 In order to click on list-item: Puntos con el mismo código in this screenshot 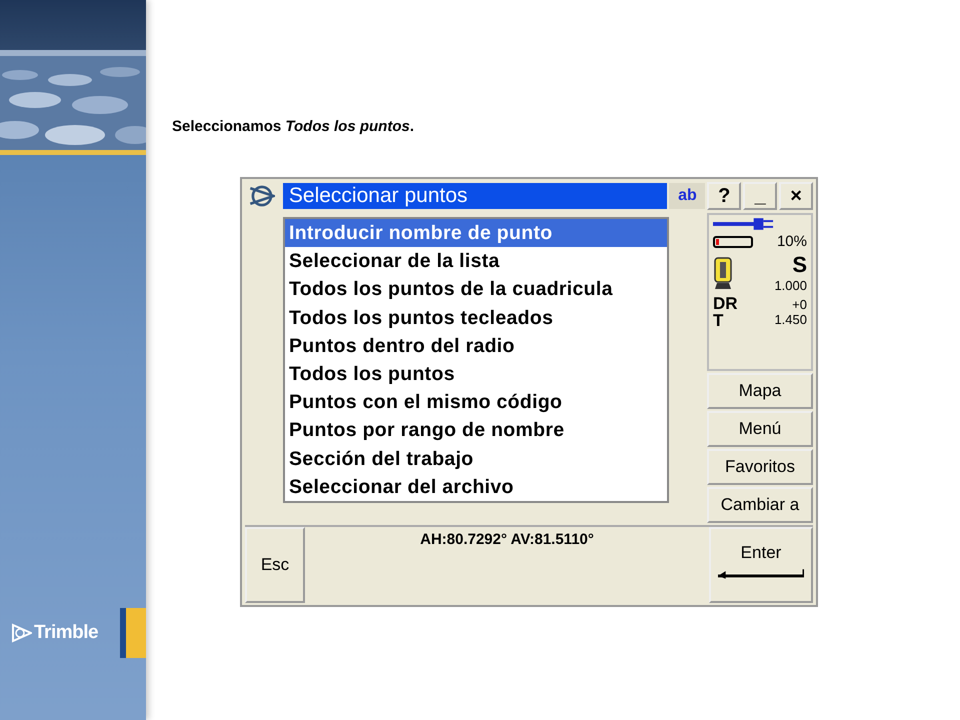, I will do `click(476, 402)`.